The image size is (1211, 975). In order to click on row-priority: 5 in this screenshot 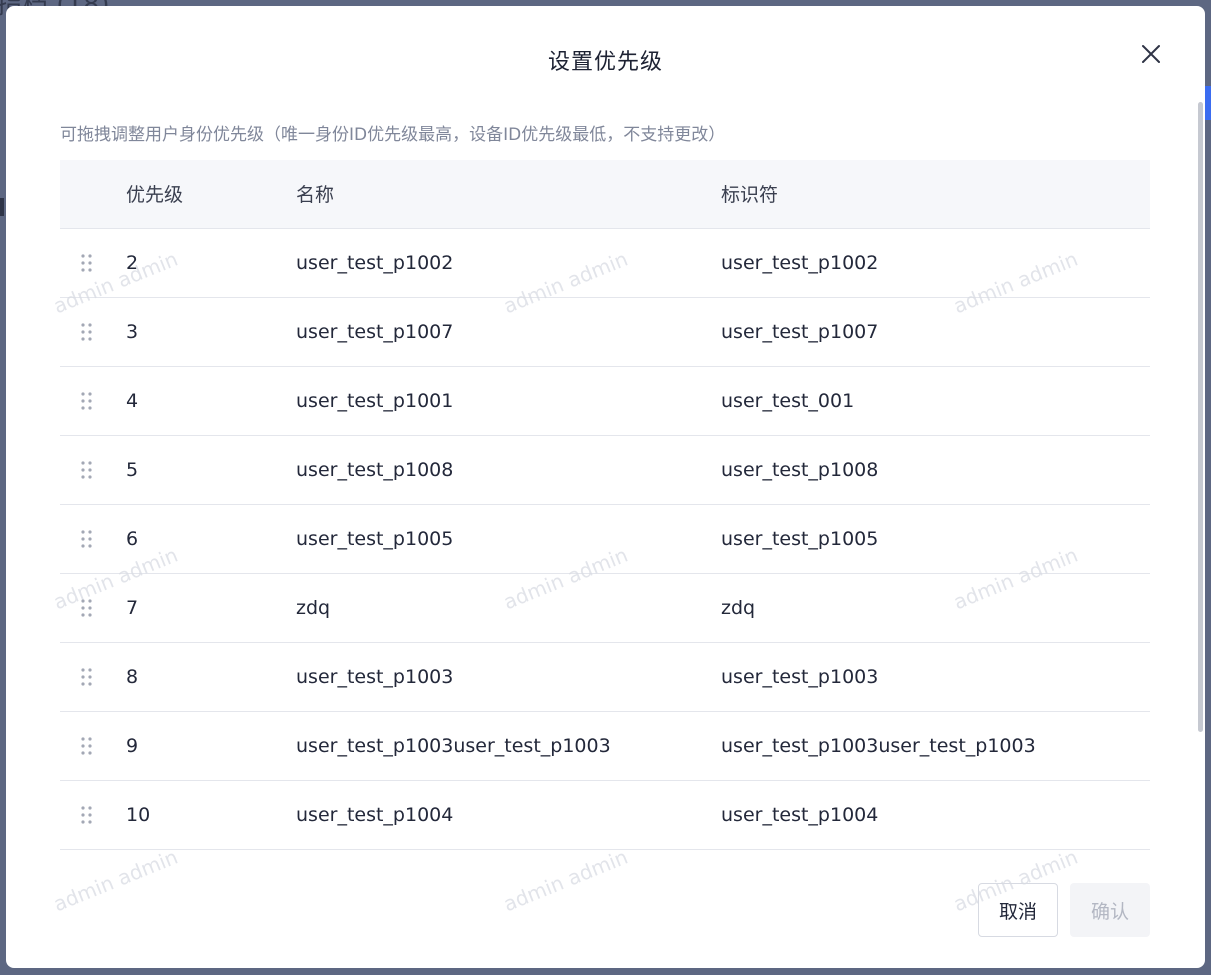, I will do `click(211, 470)`.